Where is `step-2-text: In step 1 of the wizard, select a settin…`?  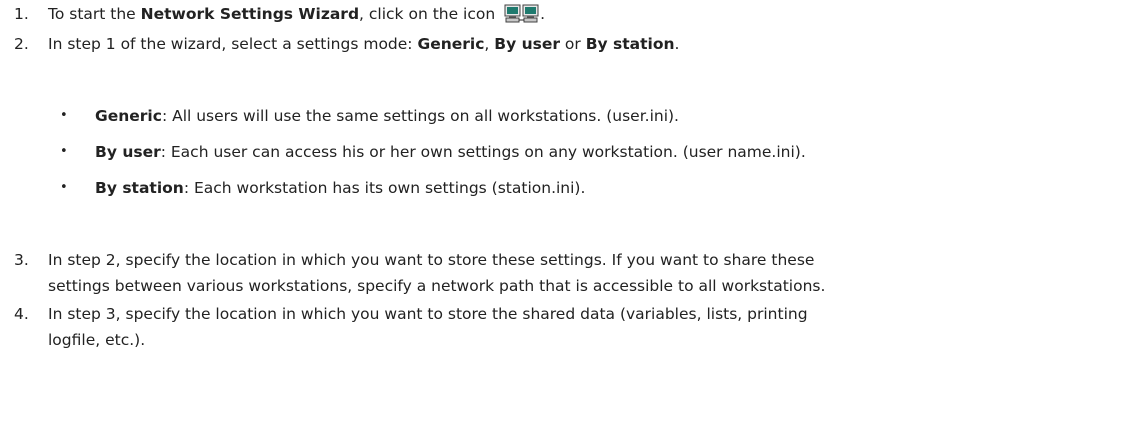
step-2-text: In step 1 of the wizard, select a settin… is located at coordinates (363, 44).